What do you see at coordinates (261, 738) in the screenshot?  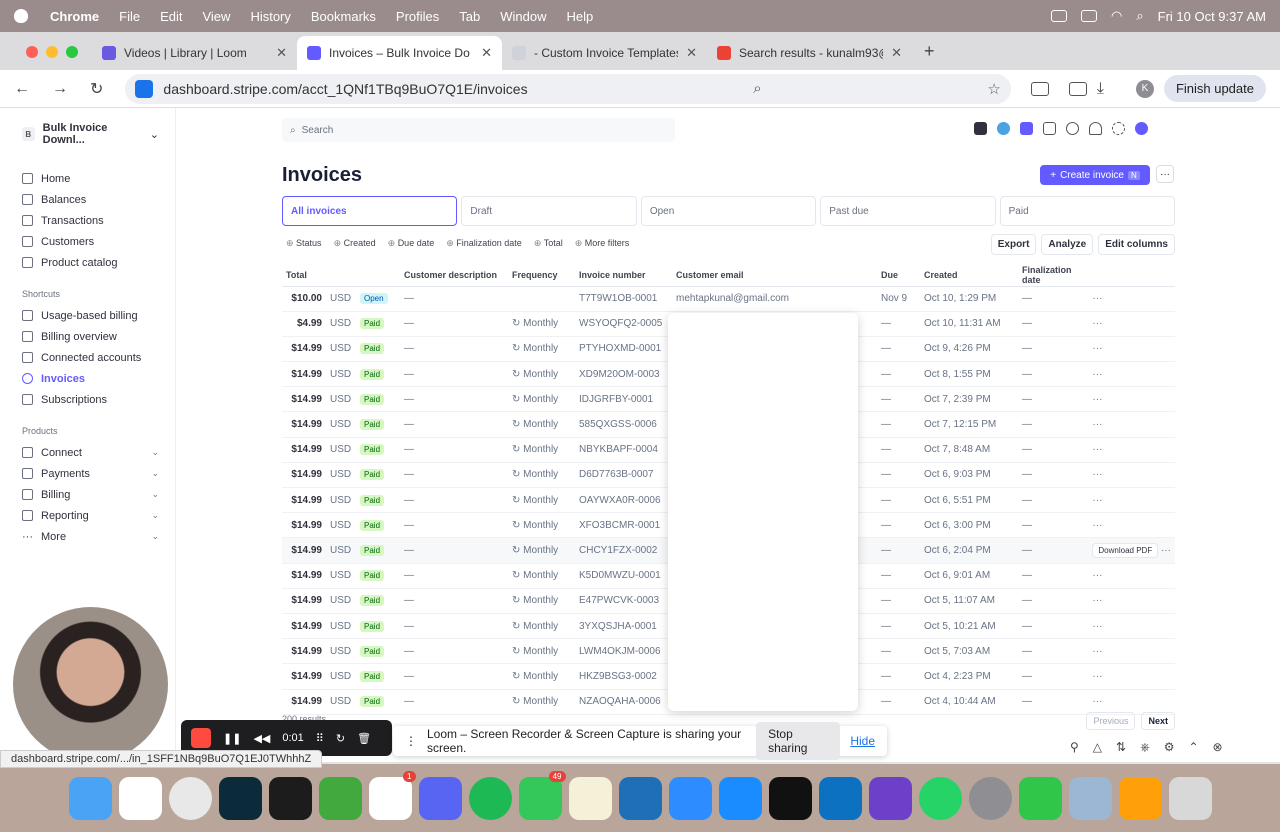 I see `rewind-icon: ◀◀` at bounding box center [261, 738].